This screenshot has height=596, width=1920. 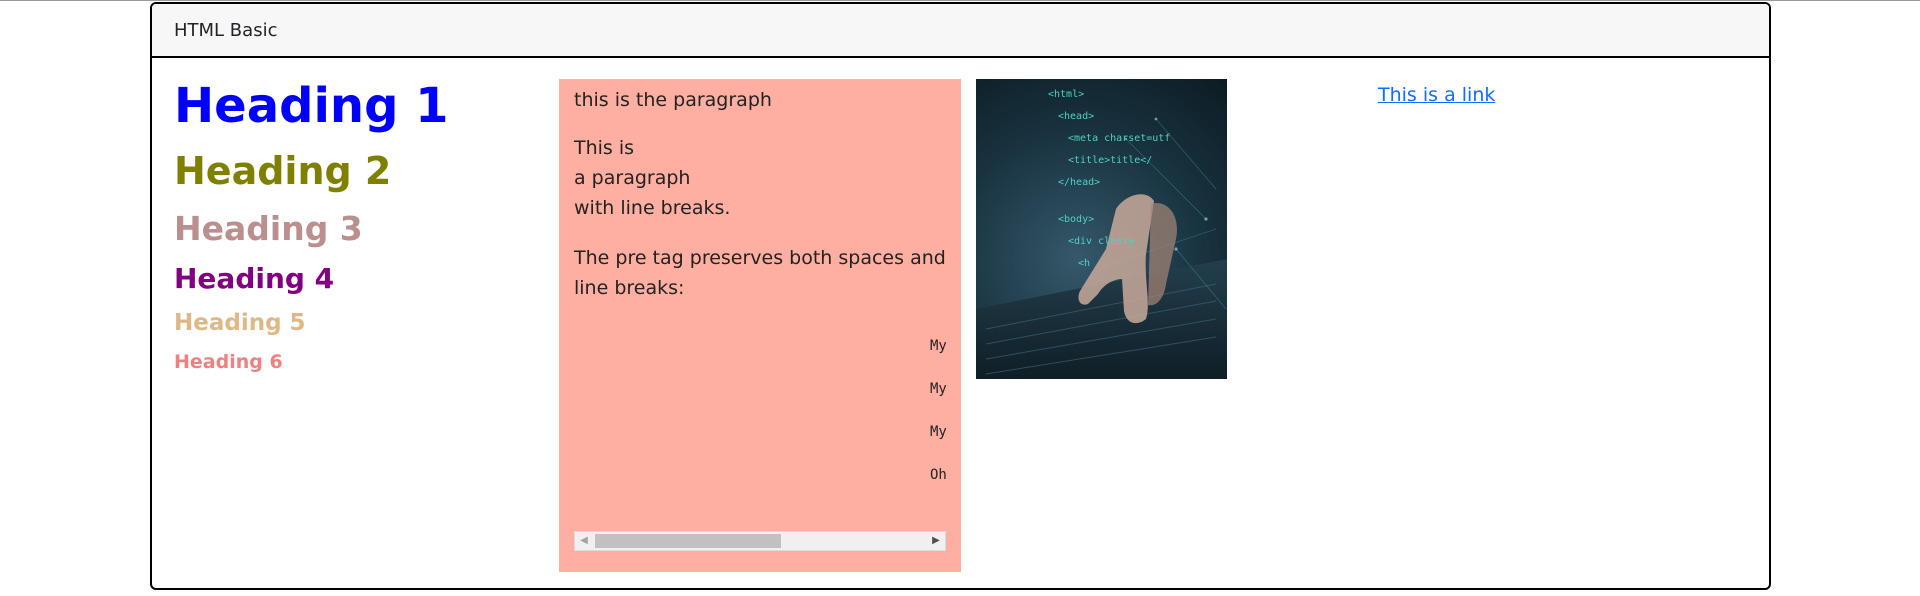 What do you see at coordinates (1101, 241) in the screenshot?
I see `code-text: <div class=` at bounding box center [1101, 241].